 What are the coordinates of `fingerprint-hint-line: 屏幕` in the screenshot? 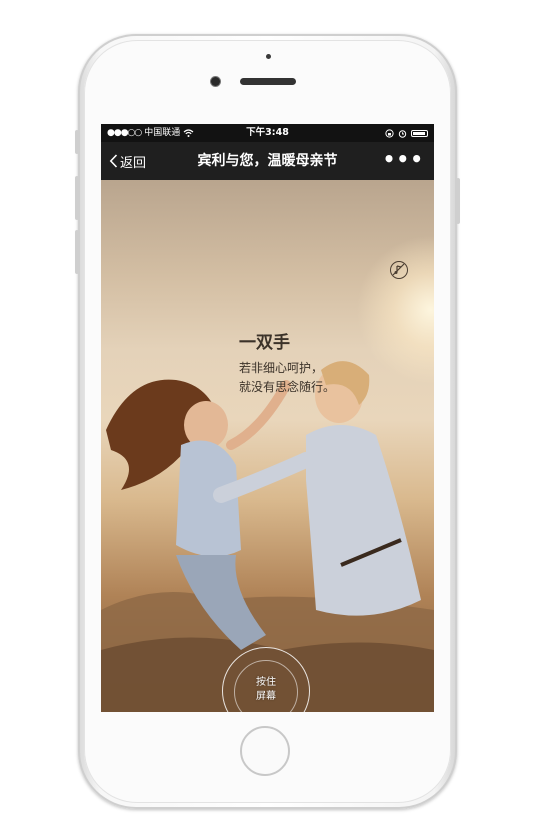 It's located at (266, 696).